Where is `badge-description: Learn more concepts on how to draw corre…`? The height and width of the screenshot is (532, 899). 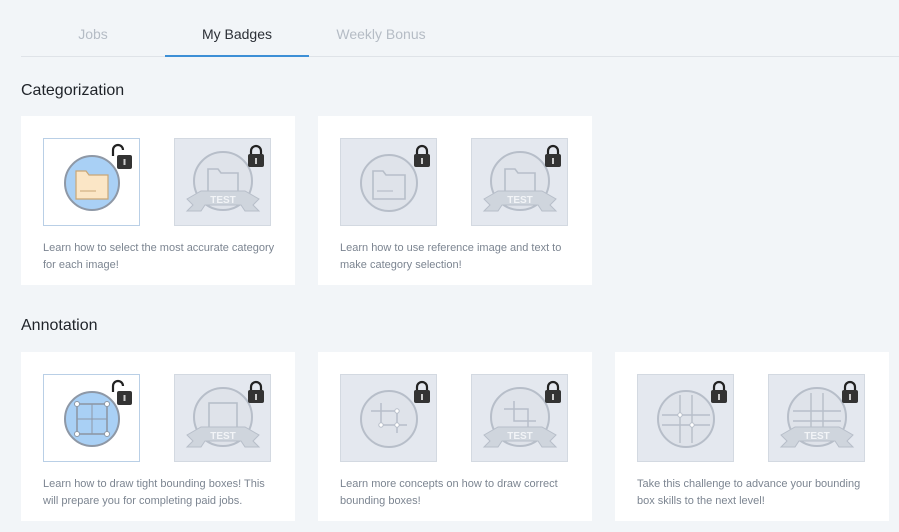 badge-description: Learn more concepts on how to draw corre… is located at coordinates (449, 492).